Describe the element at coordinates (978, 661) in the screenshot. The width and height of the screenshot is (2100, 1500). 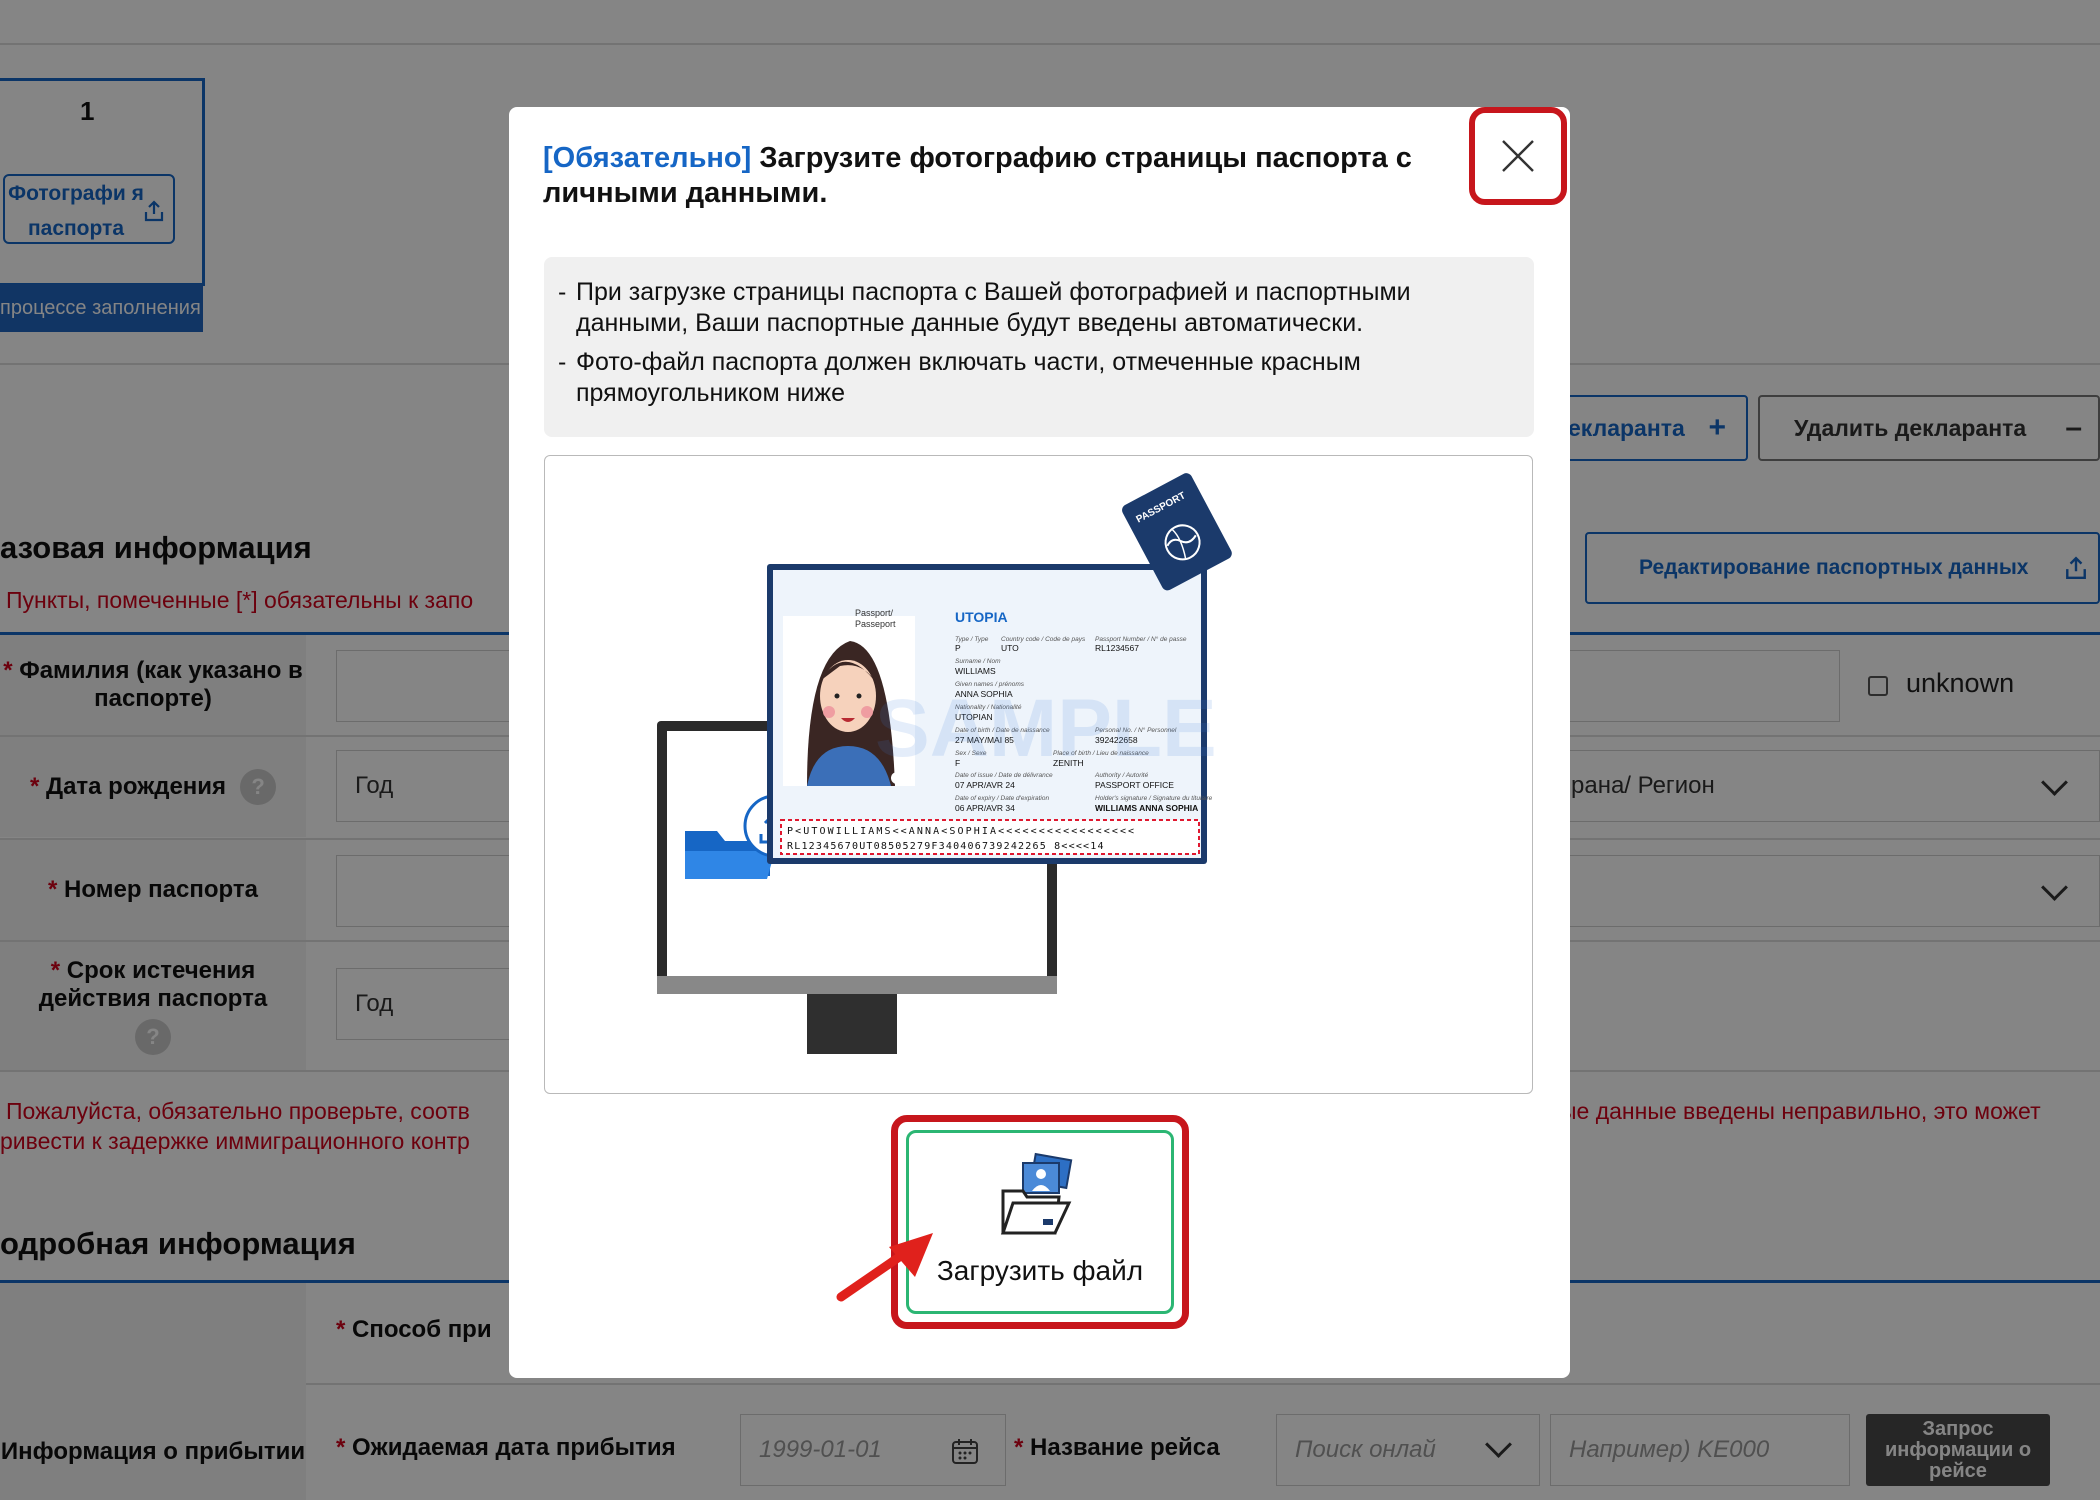
I see `field-label: Surname / Nom` at that location.